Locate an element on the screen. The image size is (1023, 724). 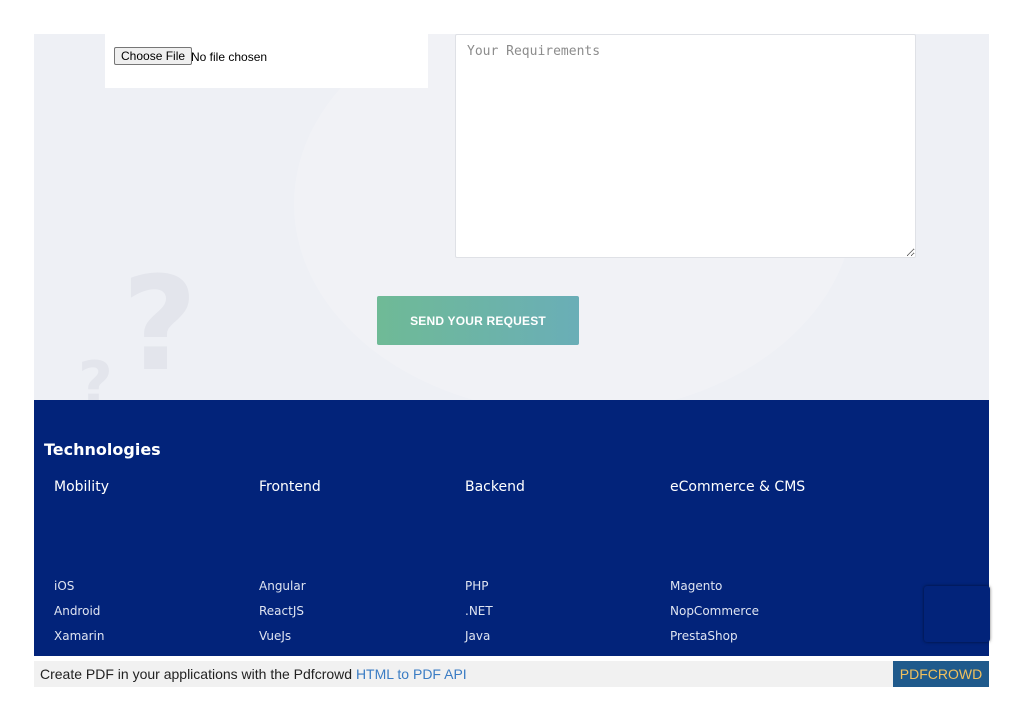
tech-column-heading: eCommerce & CMS is located at coordinates (738, 487).